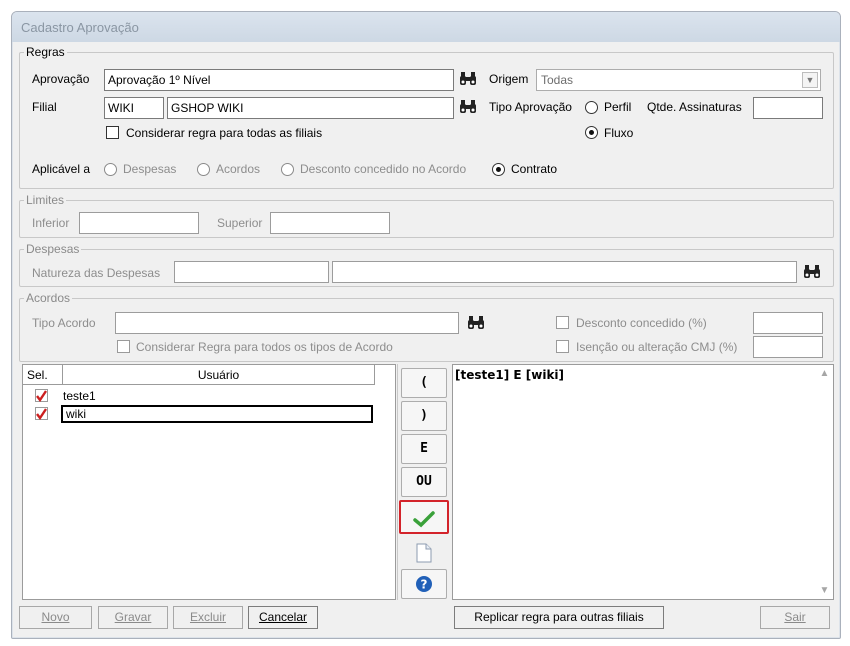 The height and width of the screenshot is (646, 850). I want to click on superior-input, so click(330, 223).